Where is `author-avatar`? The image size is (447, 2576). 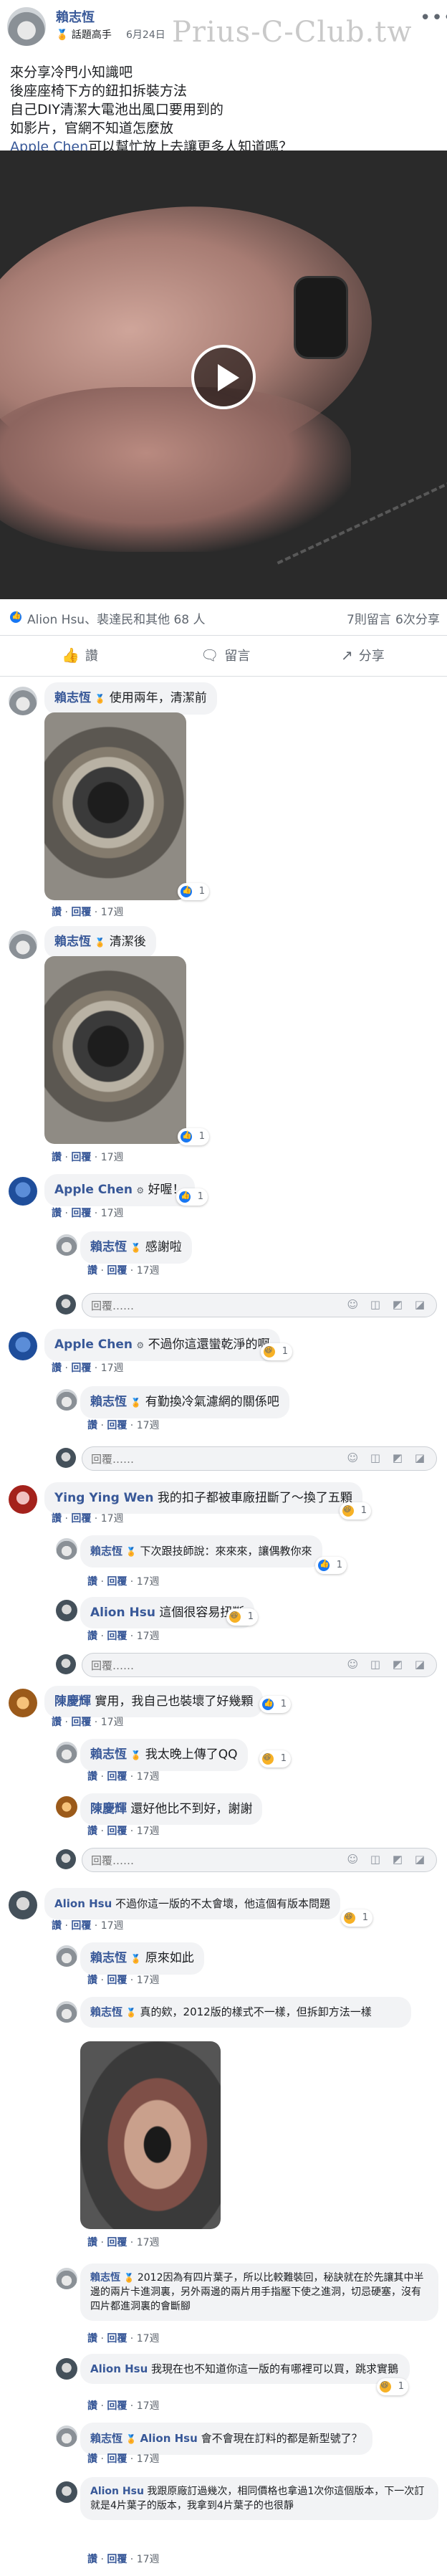 author-avatar is located at coordinates (26, 26).